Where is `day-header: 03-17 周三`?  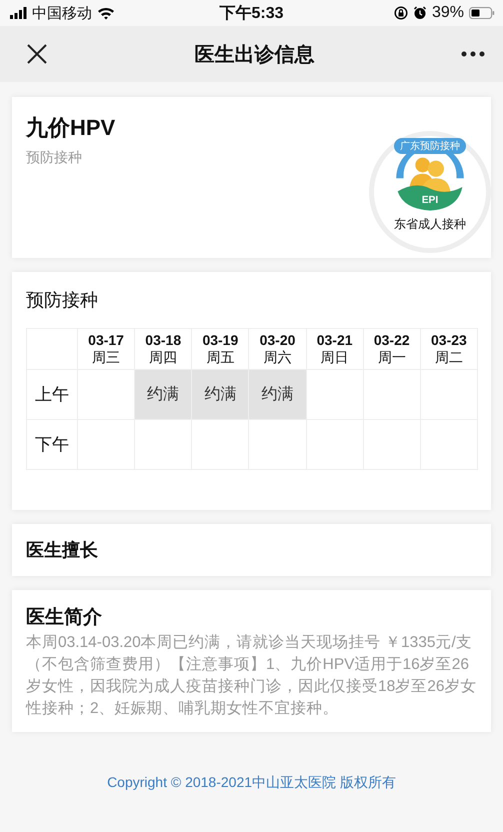
day-header: 03-17 周三 is located at coordinates (106, 349).